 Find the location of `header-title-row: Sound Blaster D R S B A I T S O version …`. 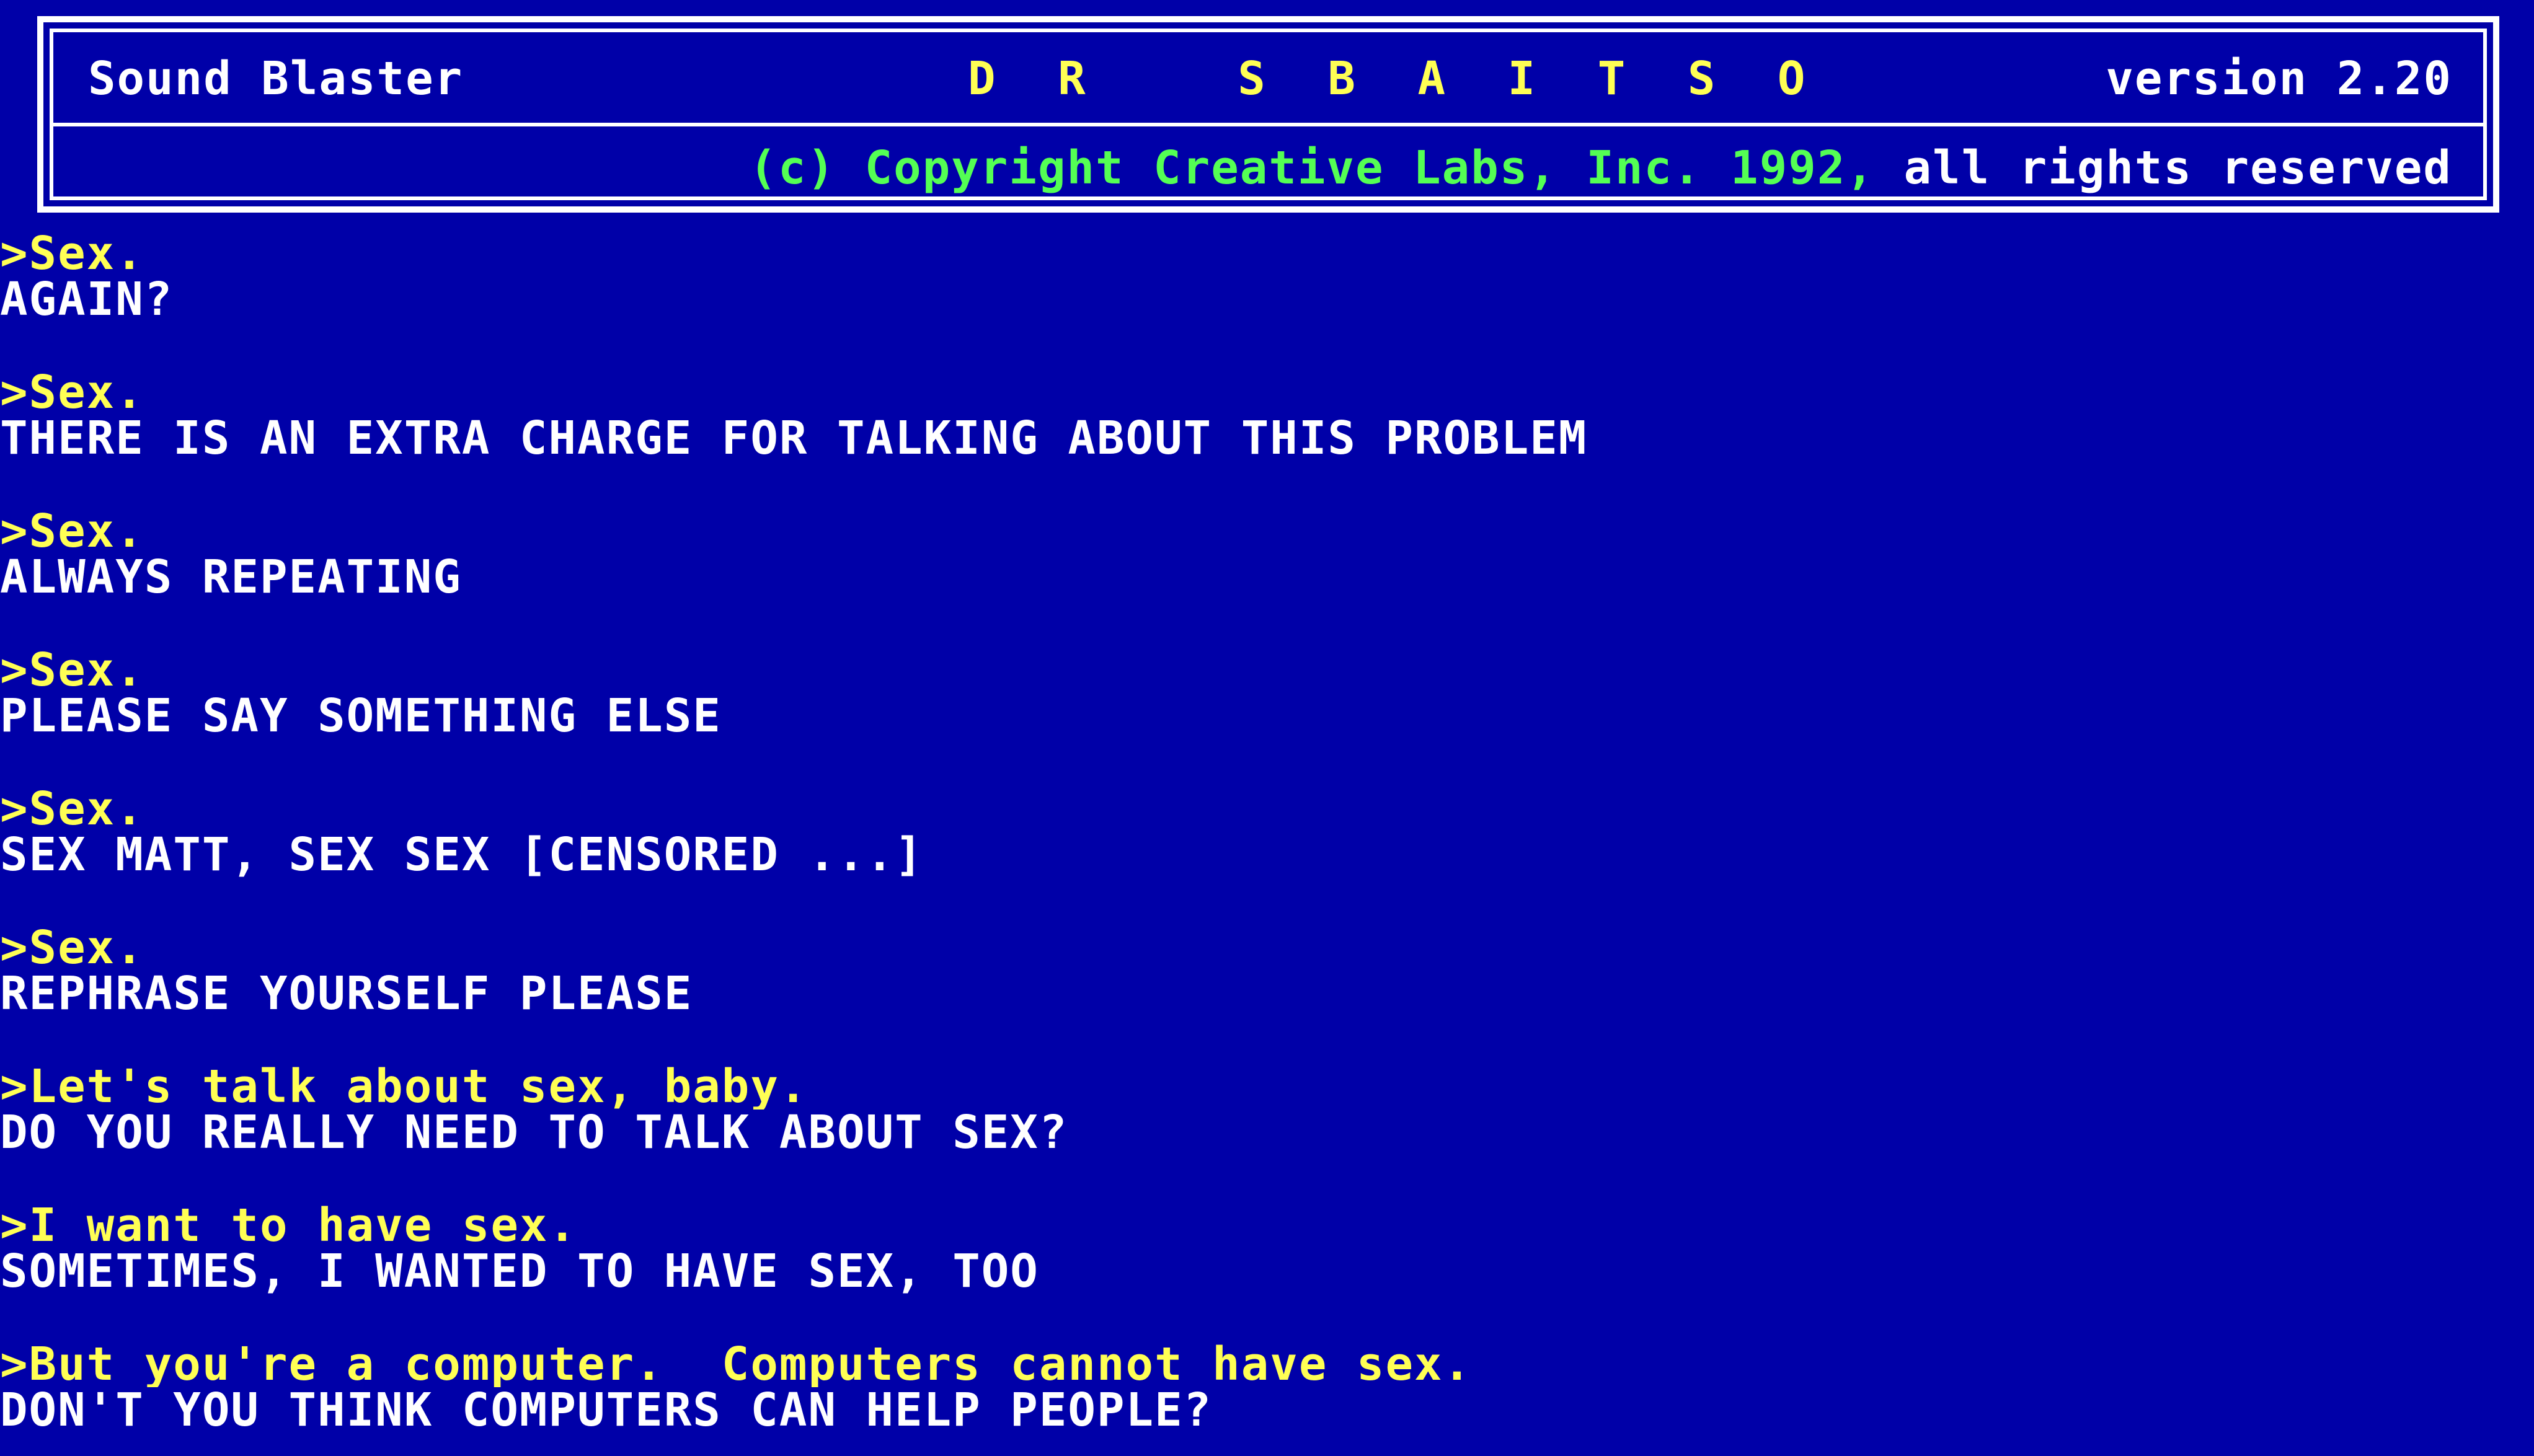

header-title-row: Sound Blaster D R S B A I T S O version … is located at coordinates (1268, 79).